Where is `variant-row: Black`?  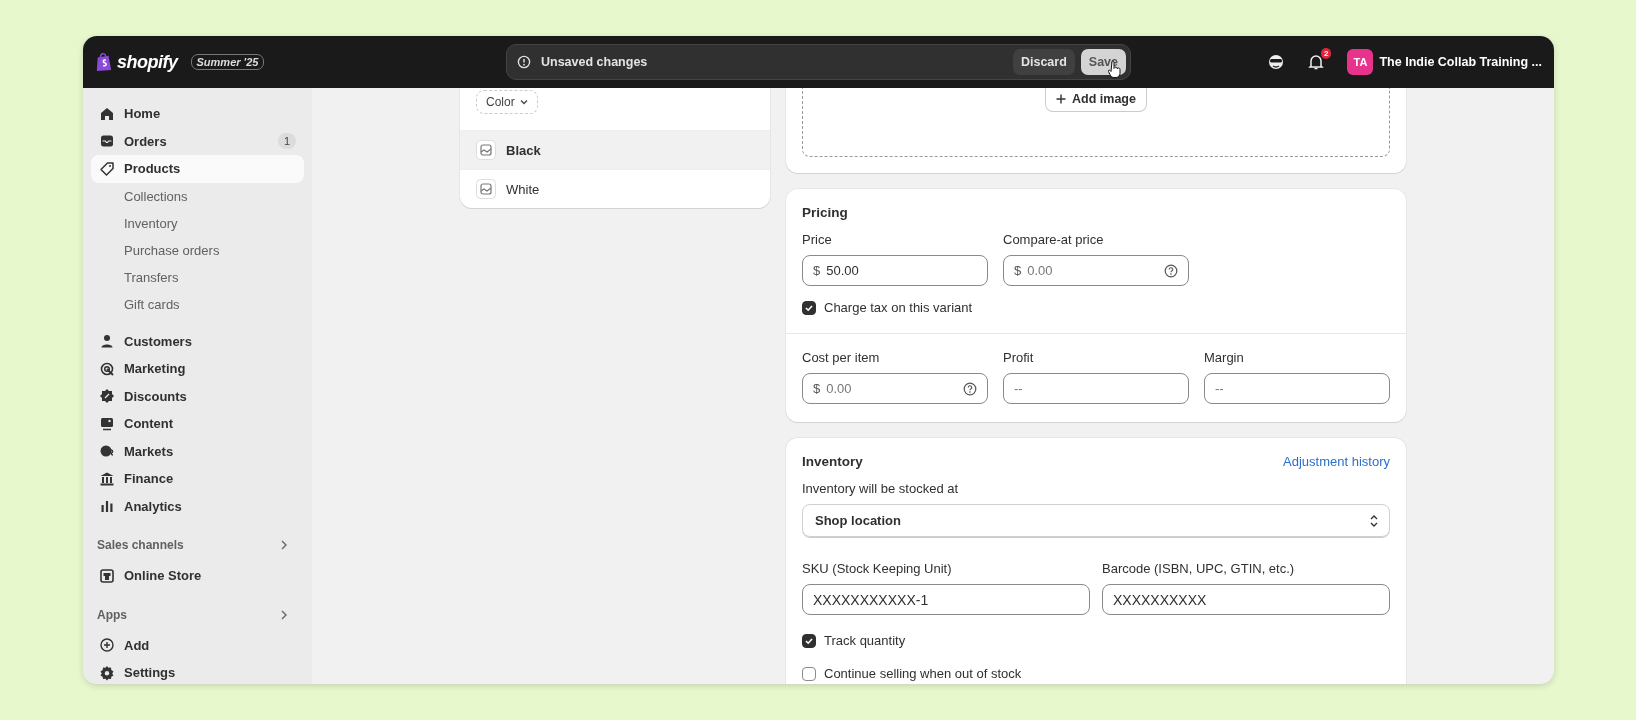 variant-row: Black is located at coordinates (615, 149).